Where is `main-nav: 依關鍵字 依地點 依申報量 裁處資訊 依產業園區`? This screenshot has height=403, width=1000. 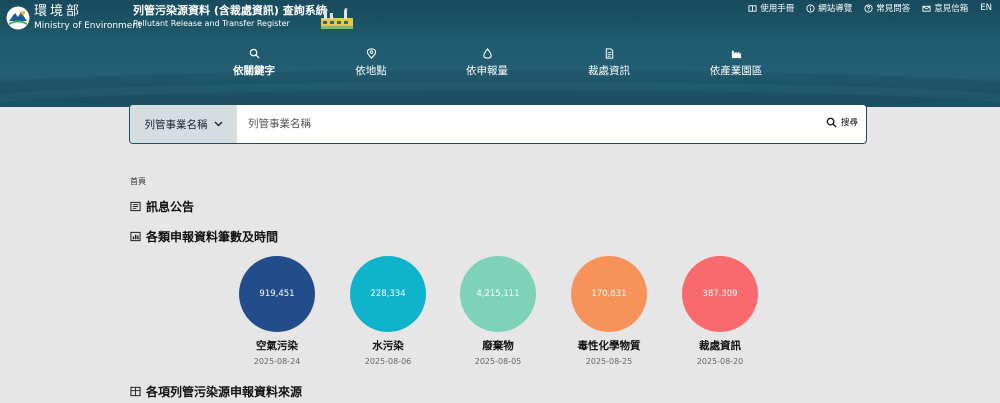
main-nav: 依關鍵字 依地點 依申報量 裁處資訊 依產業園區 is located at coordinates (500, 65).